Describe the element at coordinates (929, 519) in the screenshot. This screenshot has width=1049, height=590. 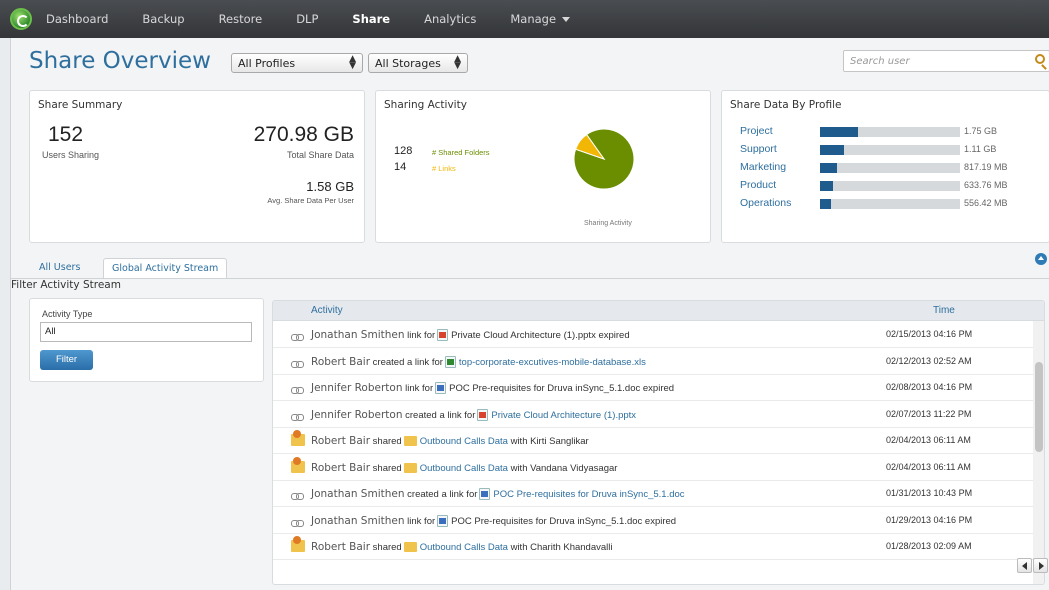
I see `activity-time: 01/29/2013 04:16 PM` at that location.